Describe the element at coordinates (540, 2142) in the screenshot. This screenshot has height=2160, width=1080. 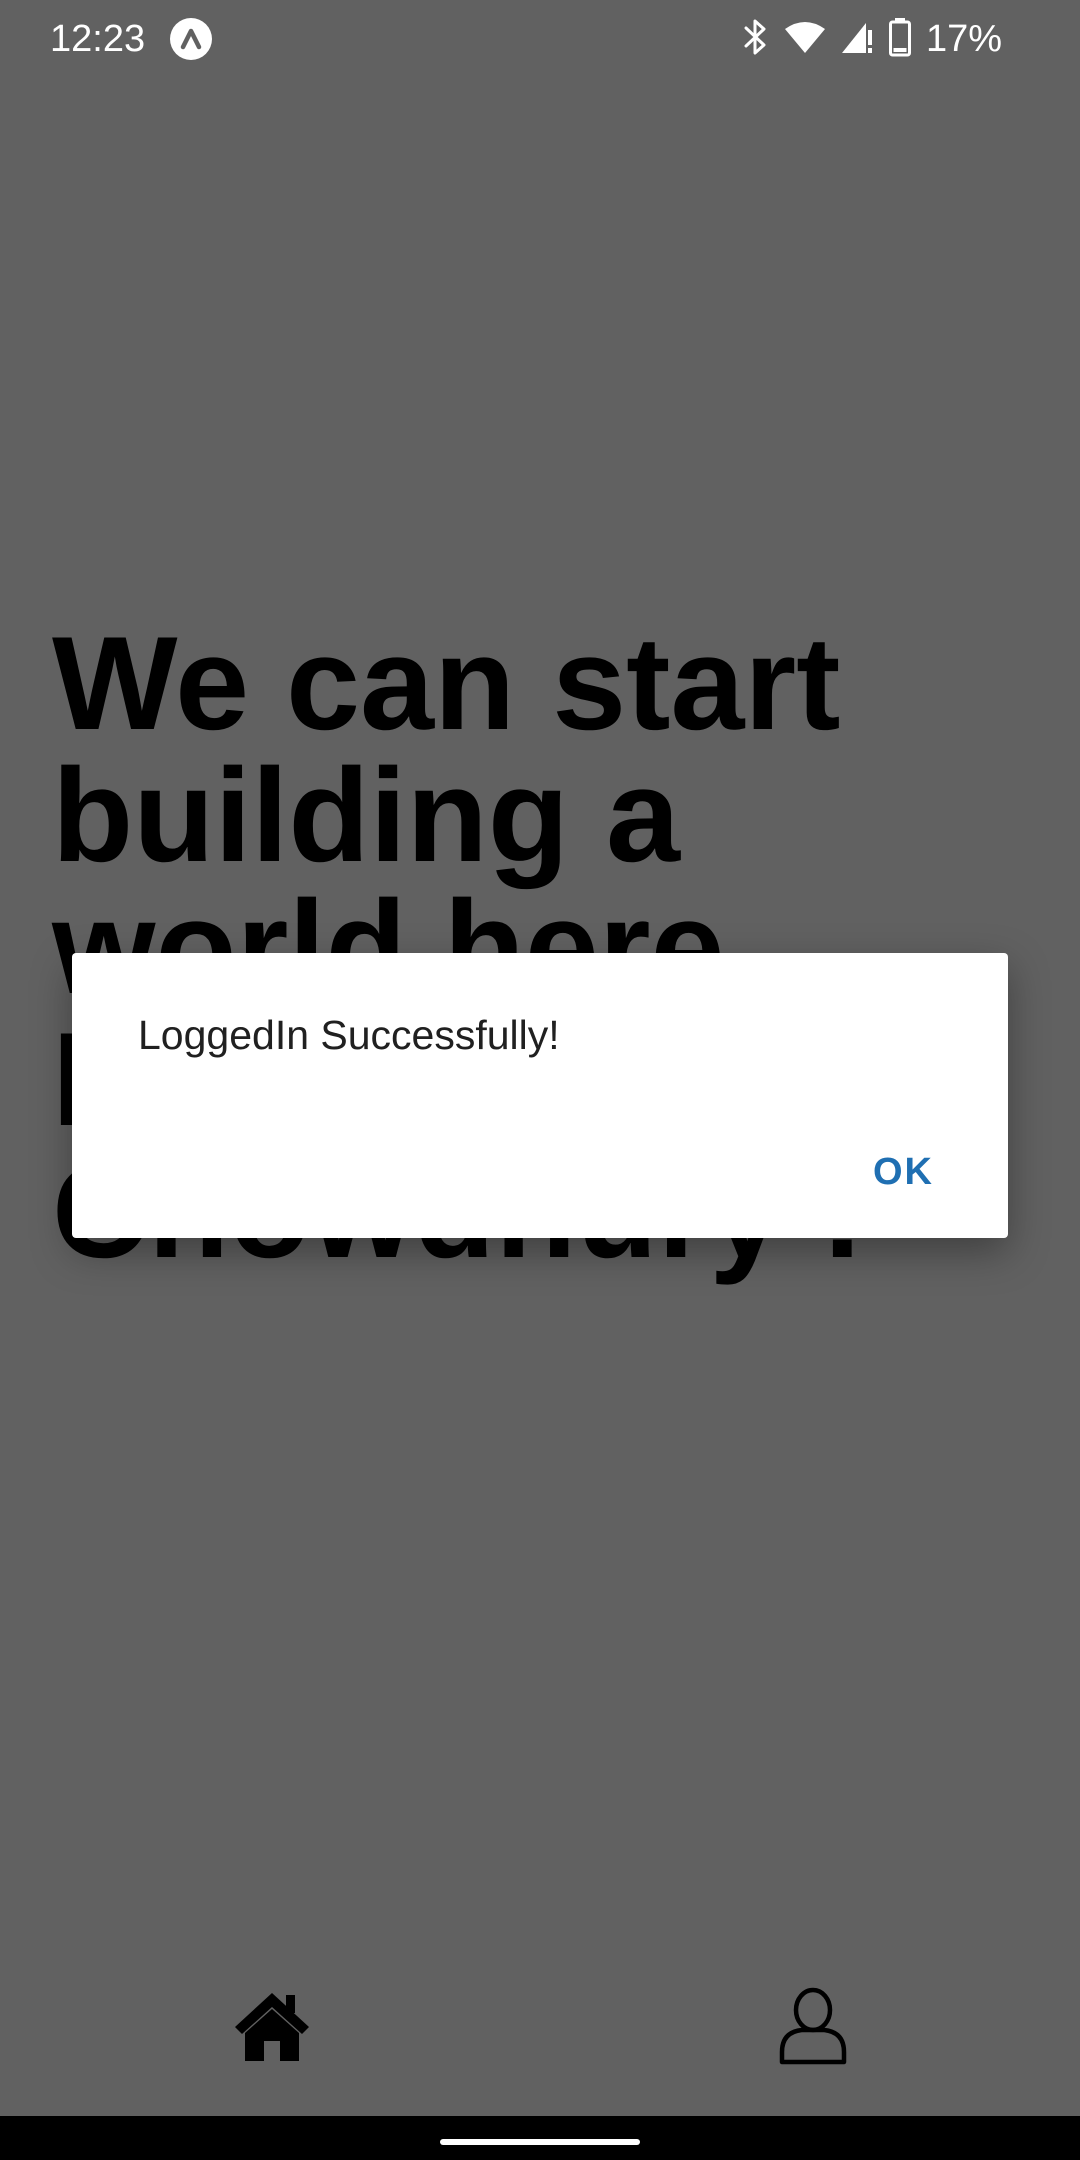
I see `gesture-handle` at that location.